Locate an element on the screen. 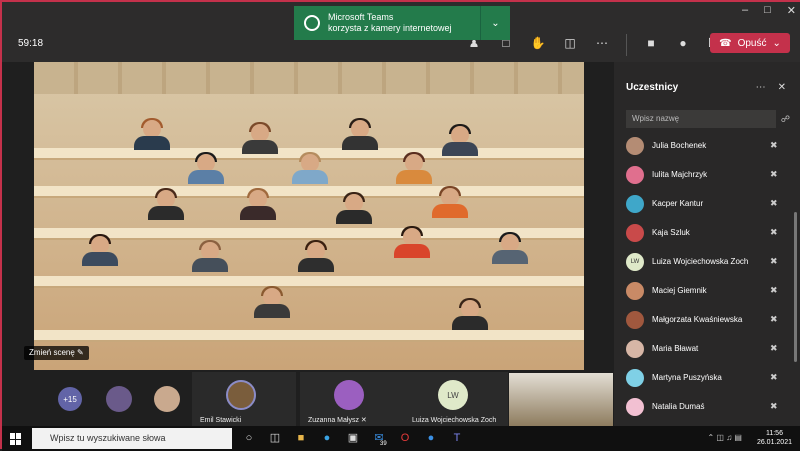 This screenshot has height=451, width=800. share-invite-icon: ☍ is located at coordinates (785, 119).